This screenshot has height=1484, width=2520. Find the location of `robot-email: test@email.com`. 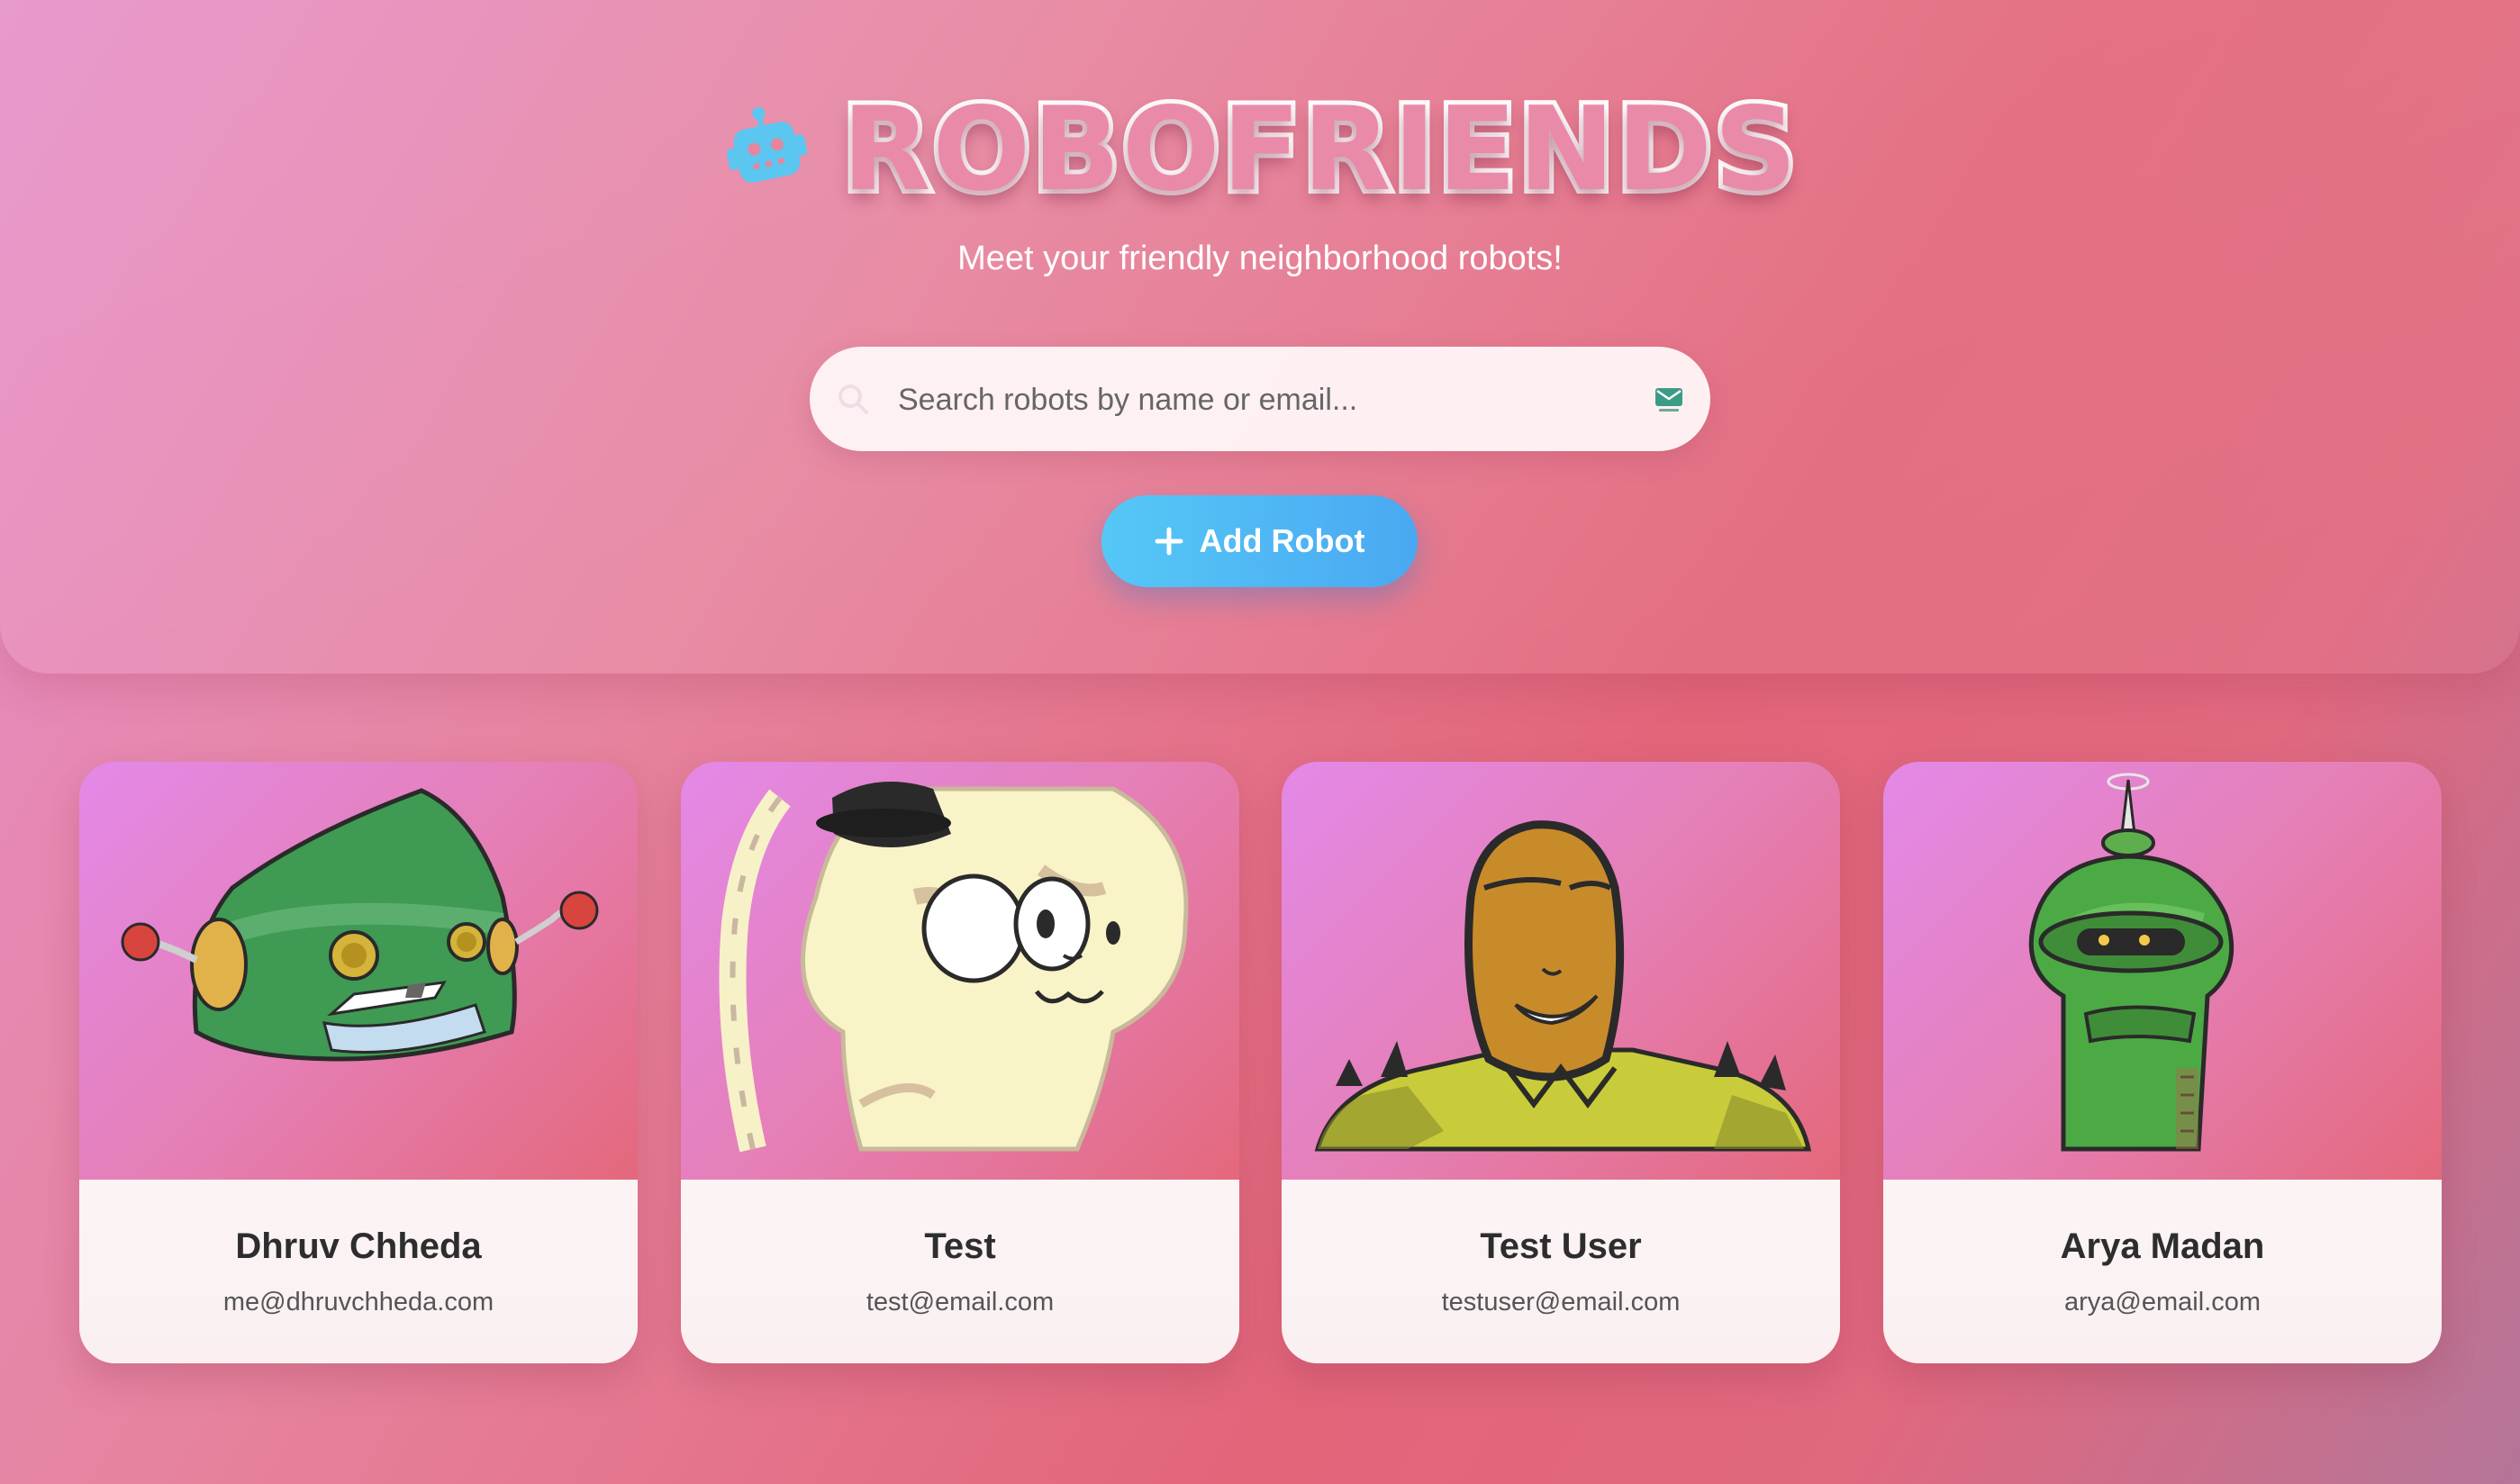

robot-email: test@email.com is located at coordinates (961, 1303).